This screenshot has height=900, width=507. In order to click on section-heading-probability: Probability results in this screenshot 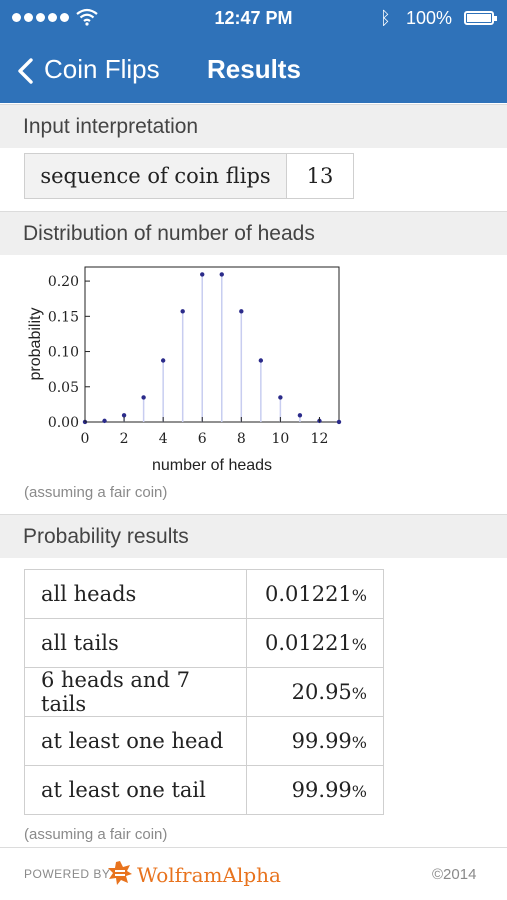, I will do `click(253, 536)`.